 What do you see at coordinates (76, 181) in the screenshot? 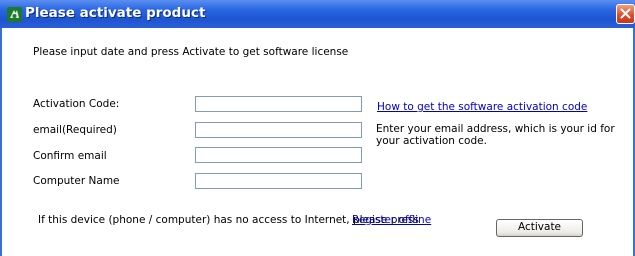
I see `computer-name-label: Computer Name` at bounding box center [76, 181].